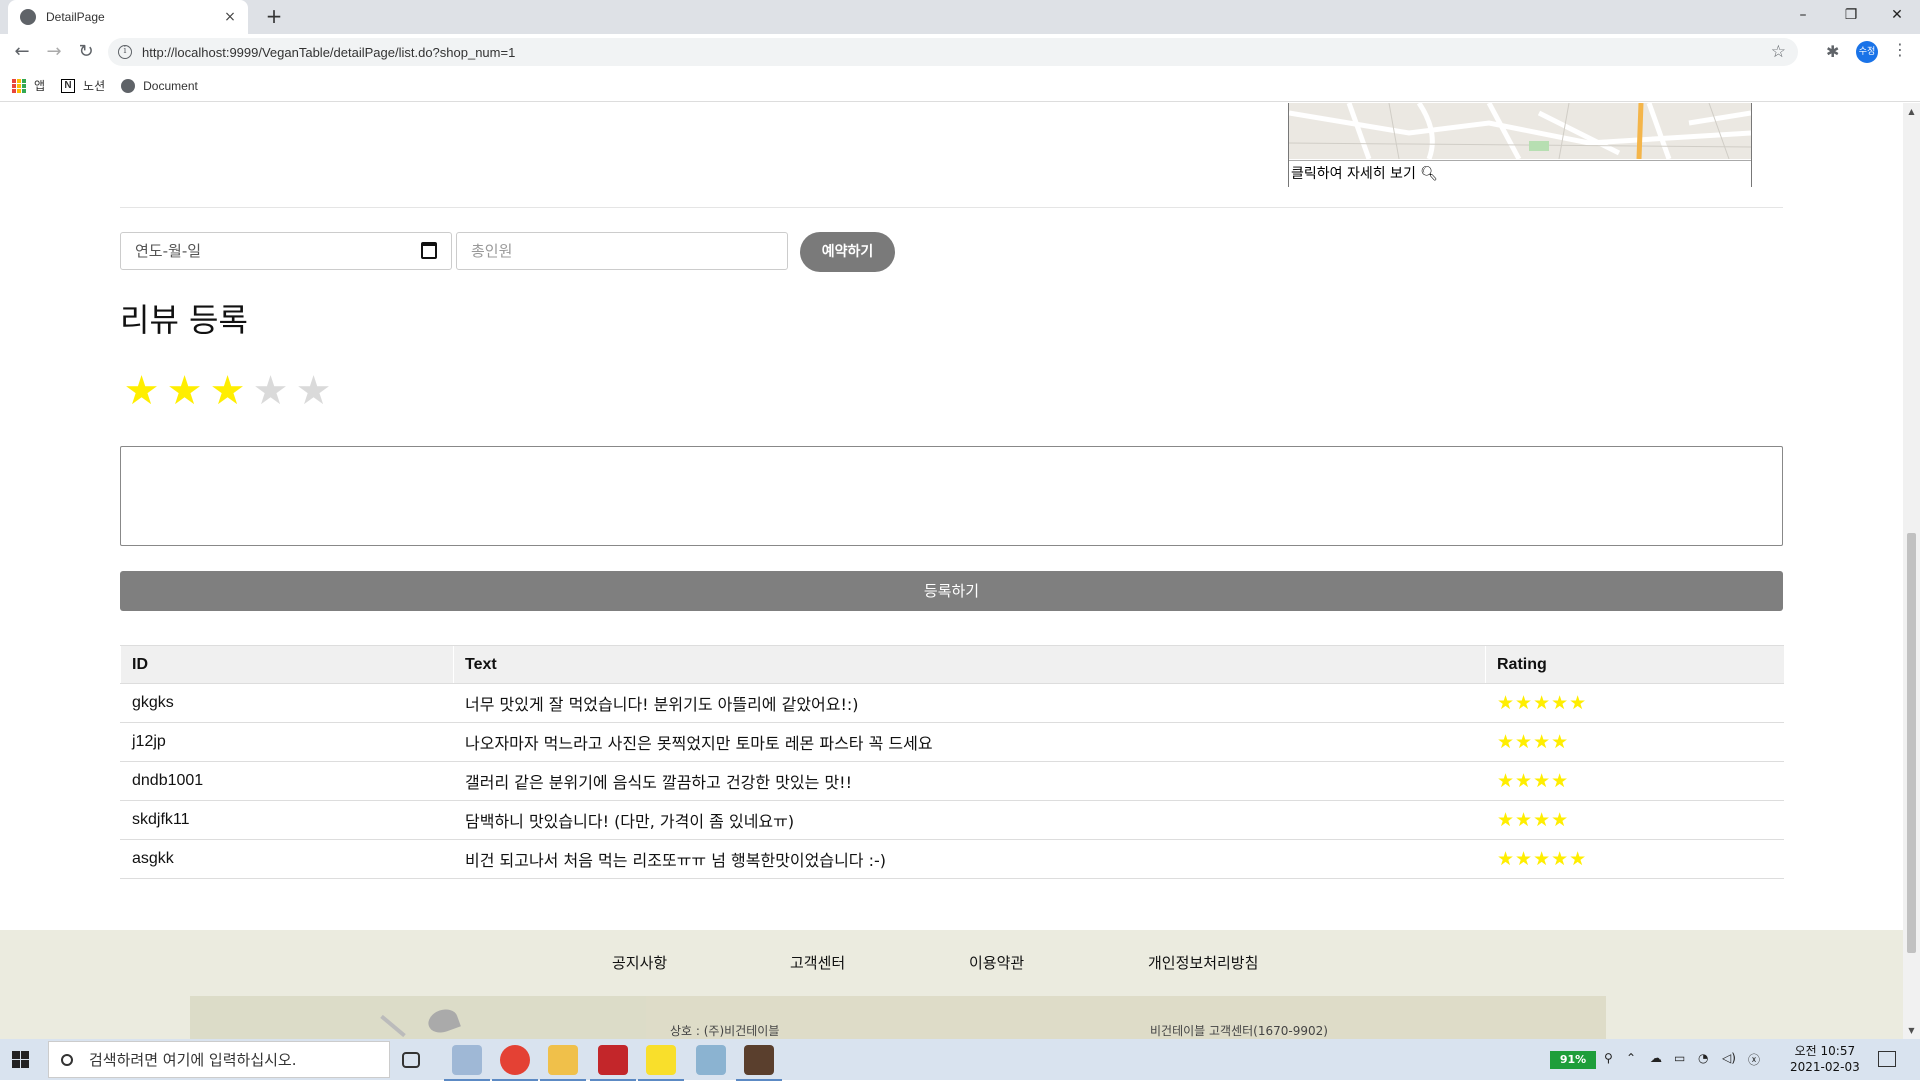  I want to click on back-arrow-icon: ←, so click(22, 52).